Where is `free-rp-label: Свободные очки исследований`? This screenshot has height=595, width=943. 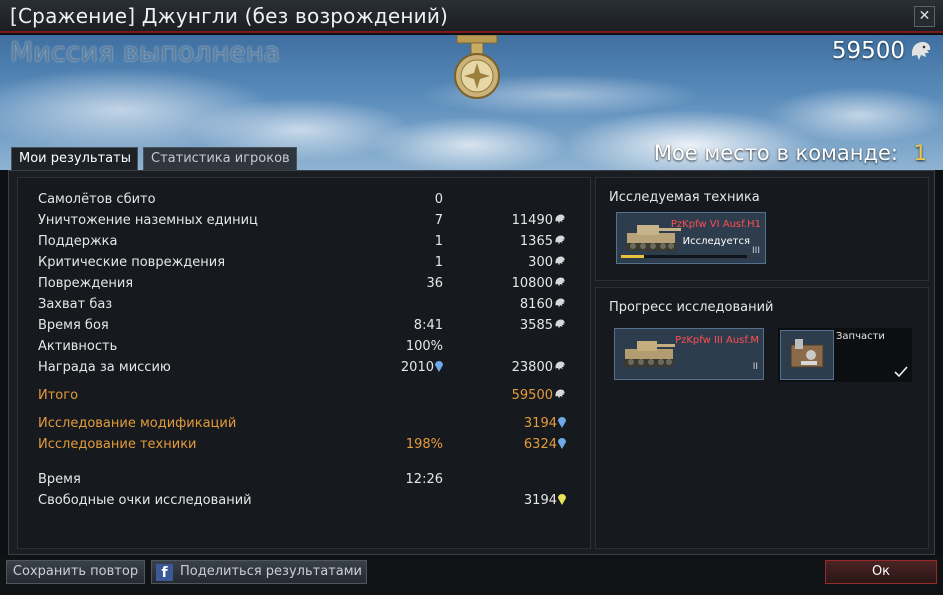 free-rp-label: Свободные очки исследований is located at coordinates (145, 500).